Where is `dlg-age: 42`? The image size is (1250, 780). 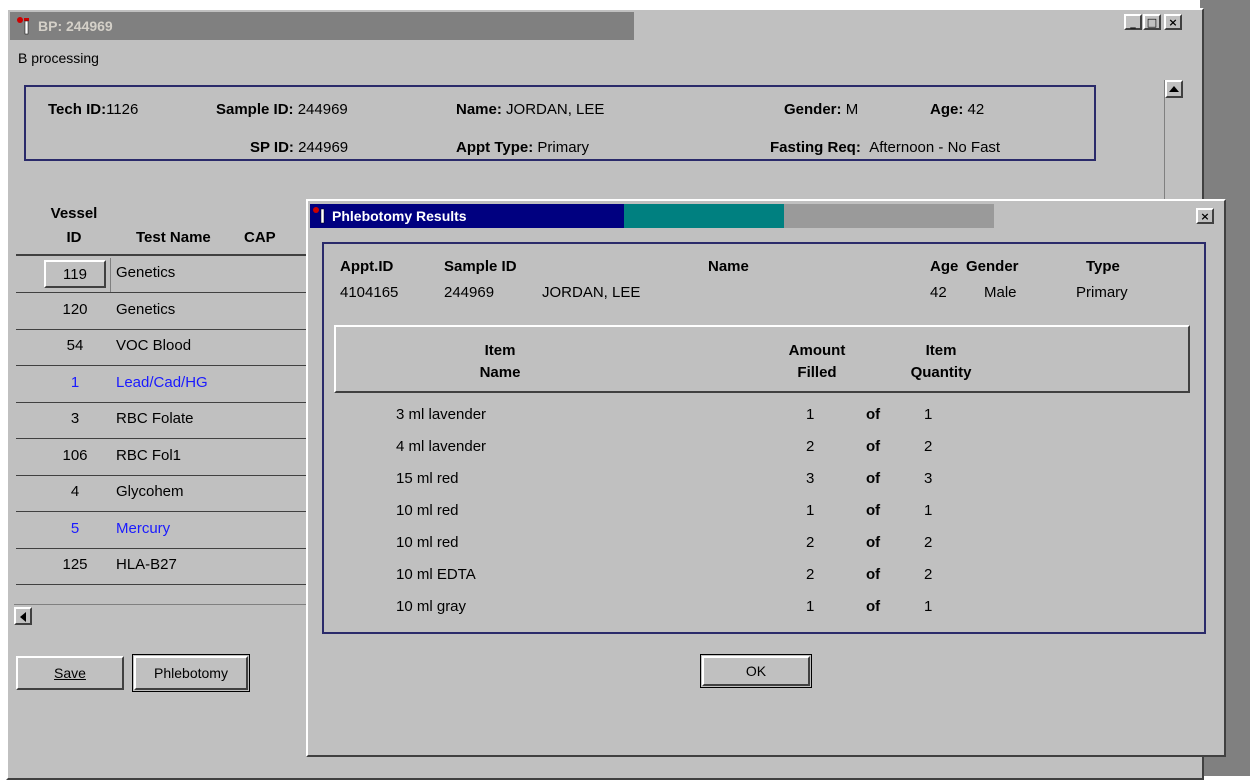
dlg-age: 42 is located at coordinates (938, 292).